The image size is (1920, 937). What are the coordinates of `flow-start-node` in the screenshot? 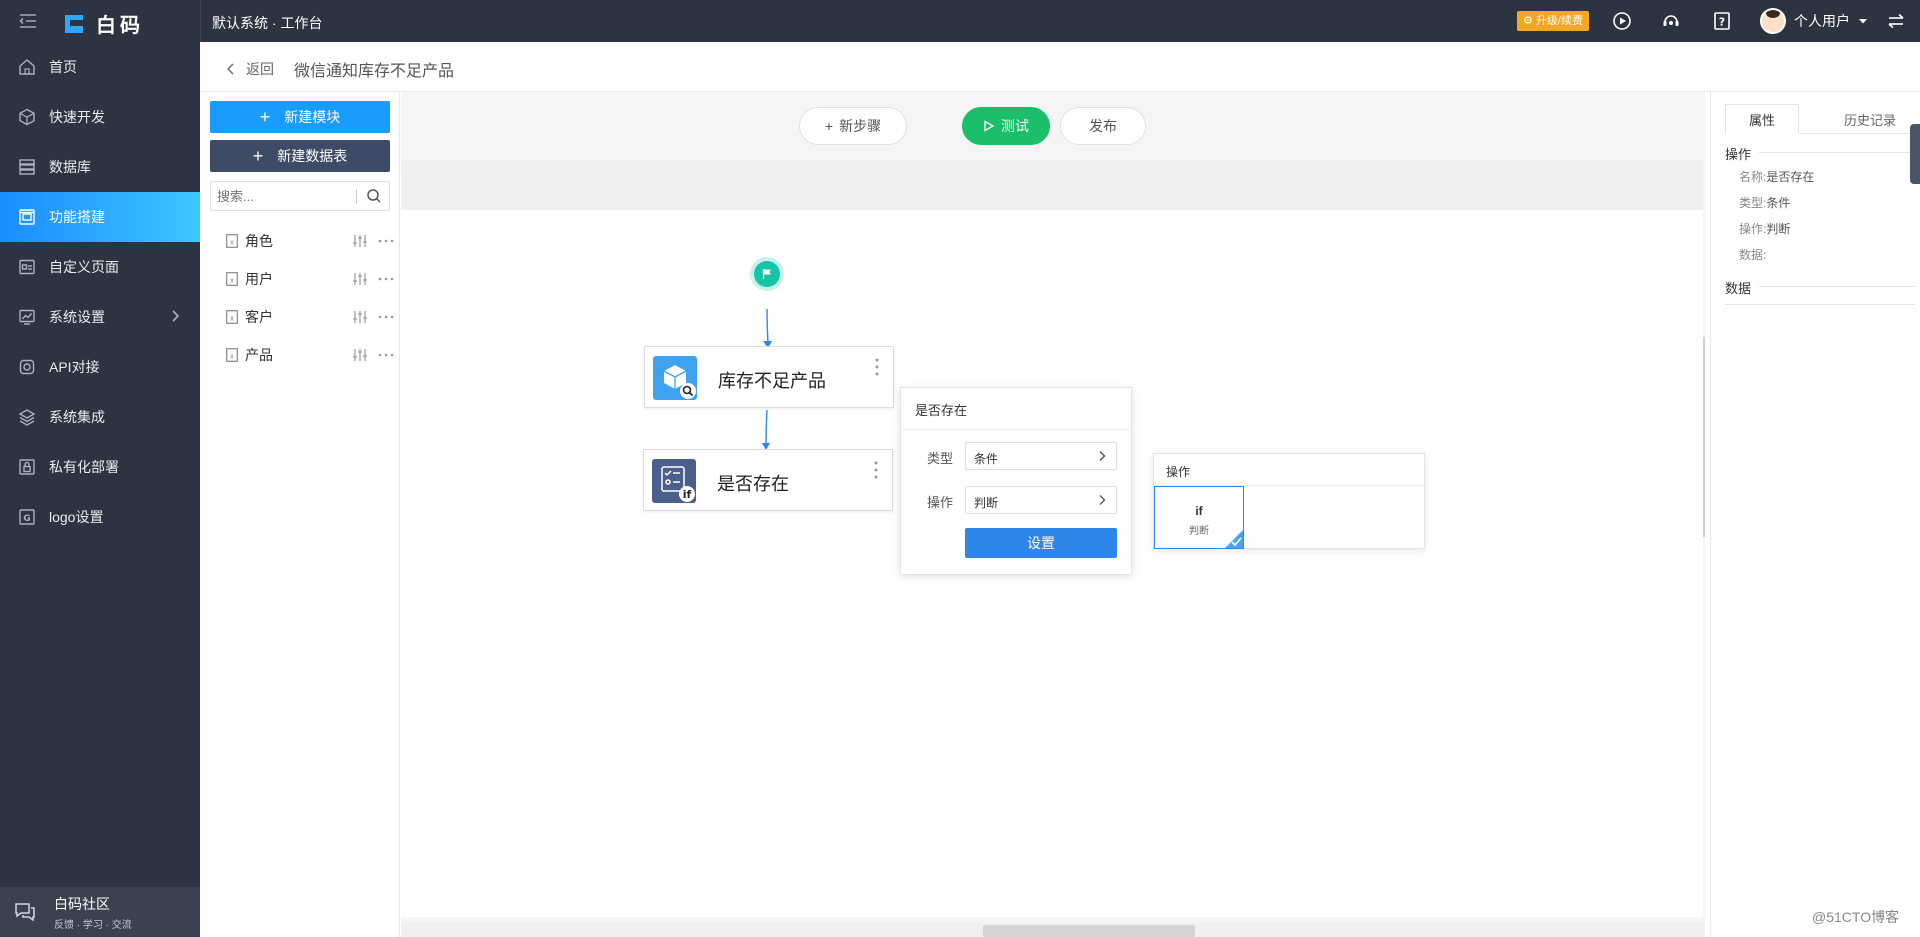 It's located at (767, 274).